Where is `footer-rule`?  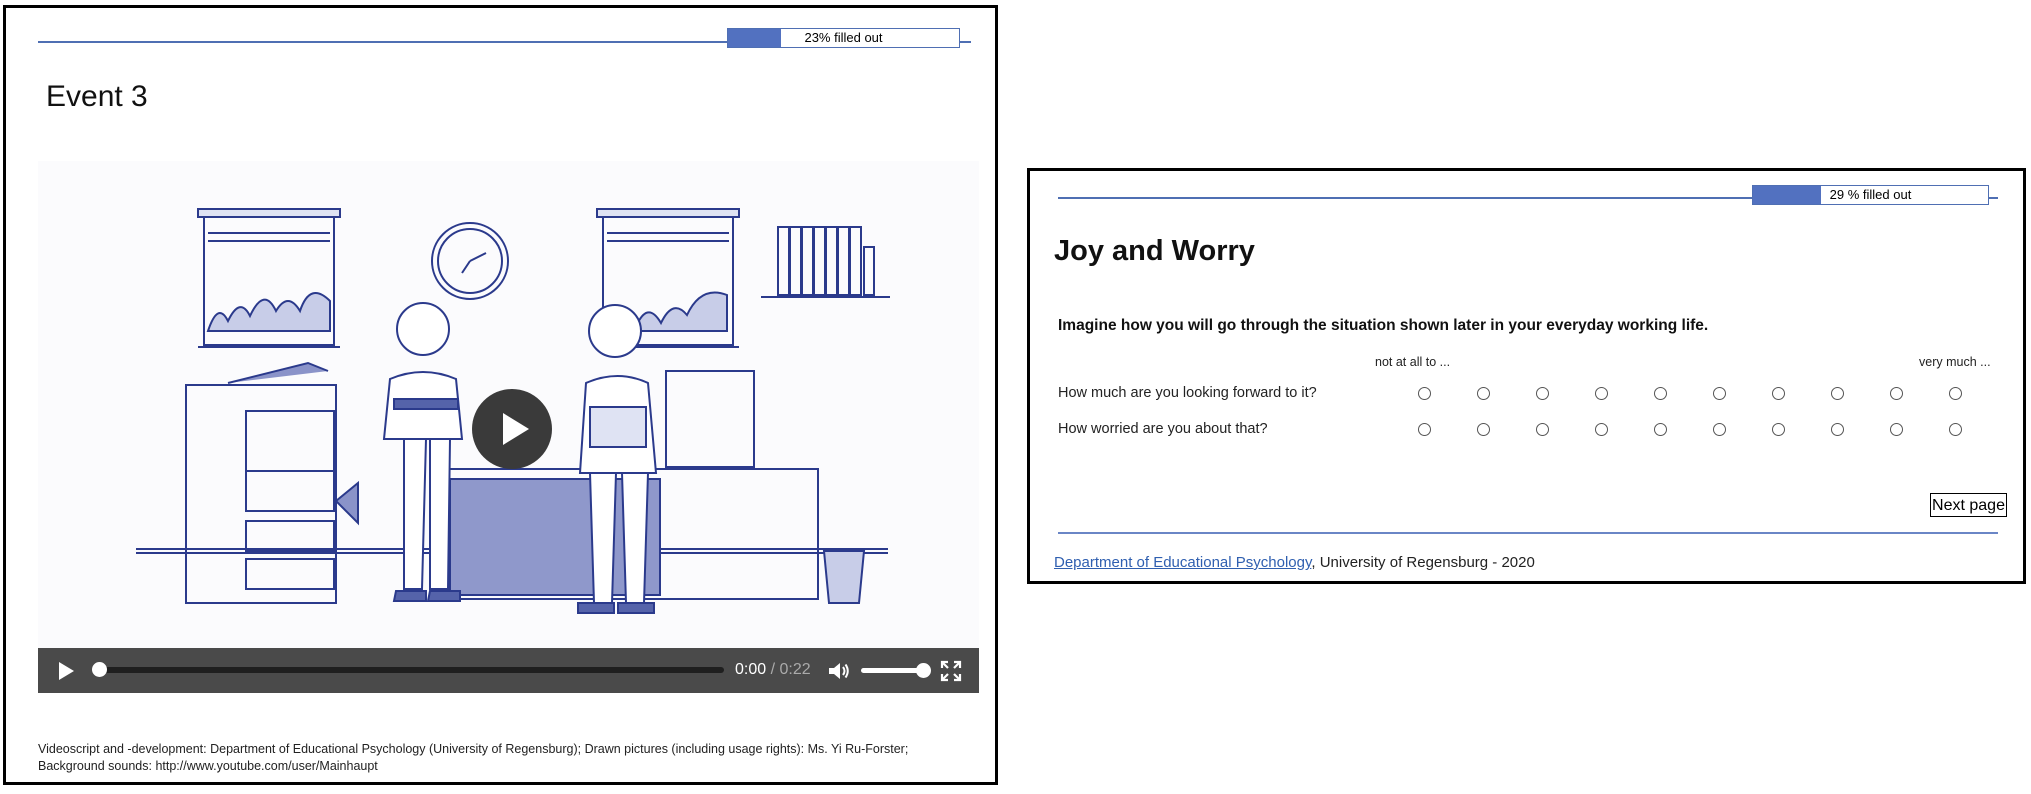
footer-rule is located at coordinates (1528, 533).